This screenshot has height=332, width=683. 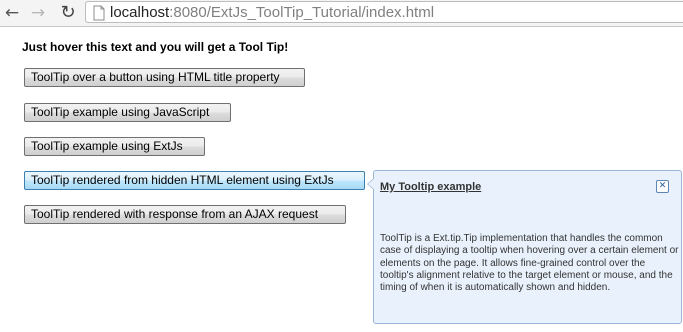 I want to click on close-icon: ✕, so click(x=662, y=186).